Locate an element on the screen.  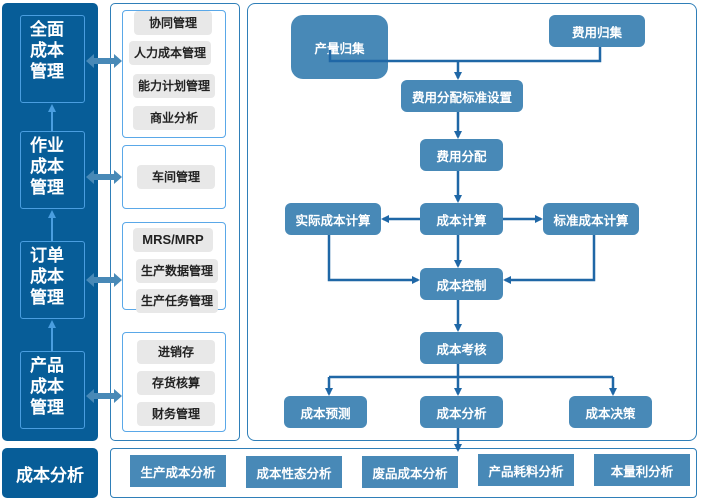
node-product-collection: 产量归集 is located at coordinates (339, 47).